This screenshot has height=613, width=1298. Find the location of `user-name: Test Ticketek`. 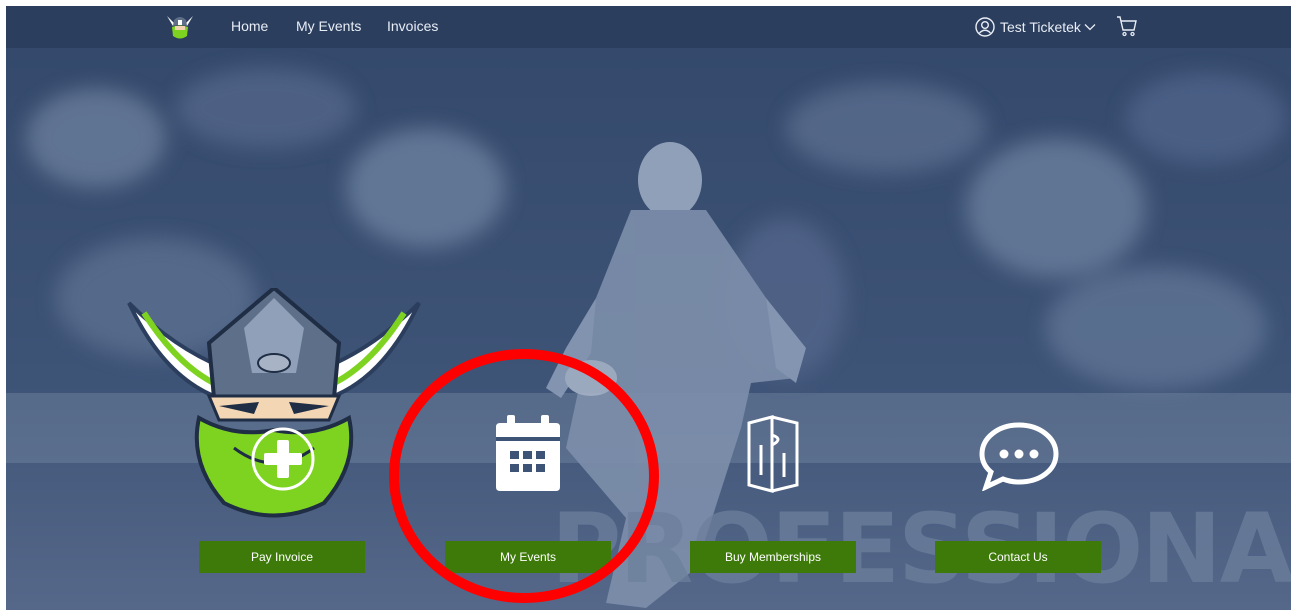

user-name: Test Ticketek is located at coordinates (1040, 27).